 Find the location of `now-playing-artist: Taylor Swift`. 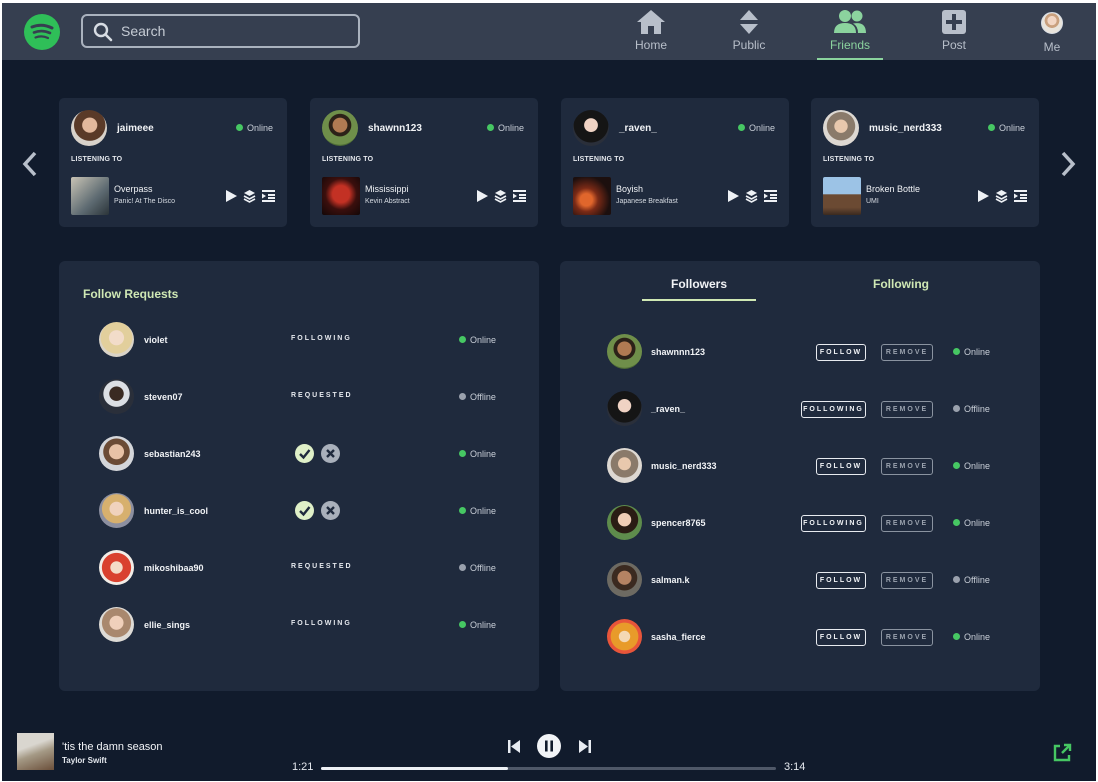

now-playing-artist: Taylor Swift is located at coordinates (84, 760).